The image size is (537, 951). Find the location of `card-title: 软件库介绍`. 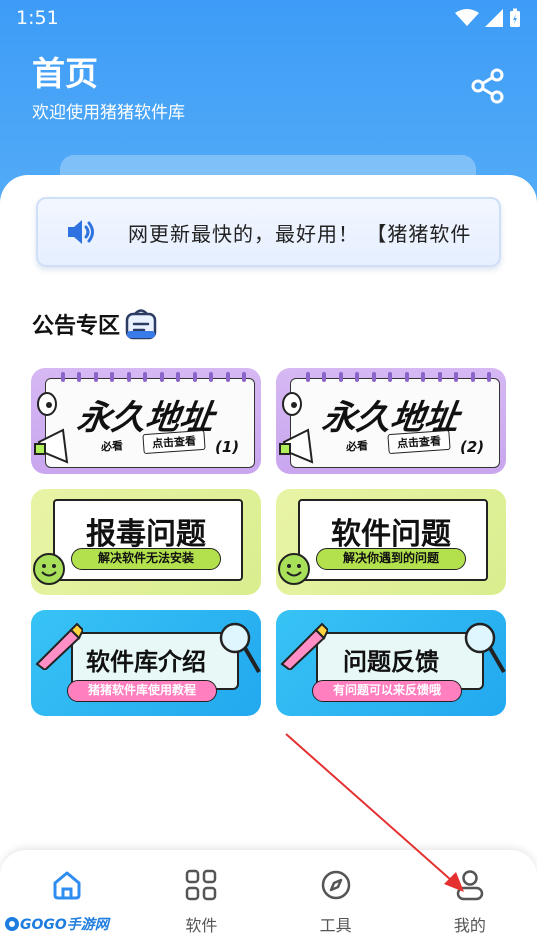

card-title: 软件库介绍 is located at coordinates (146, 662).